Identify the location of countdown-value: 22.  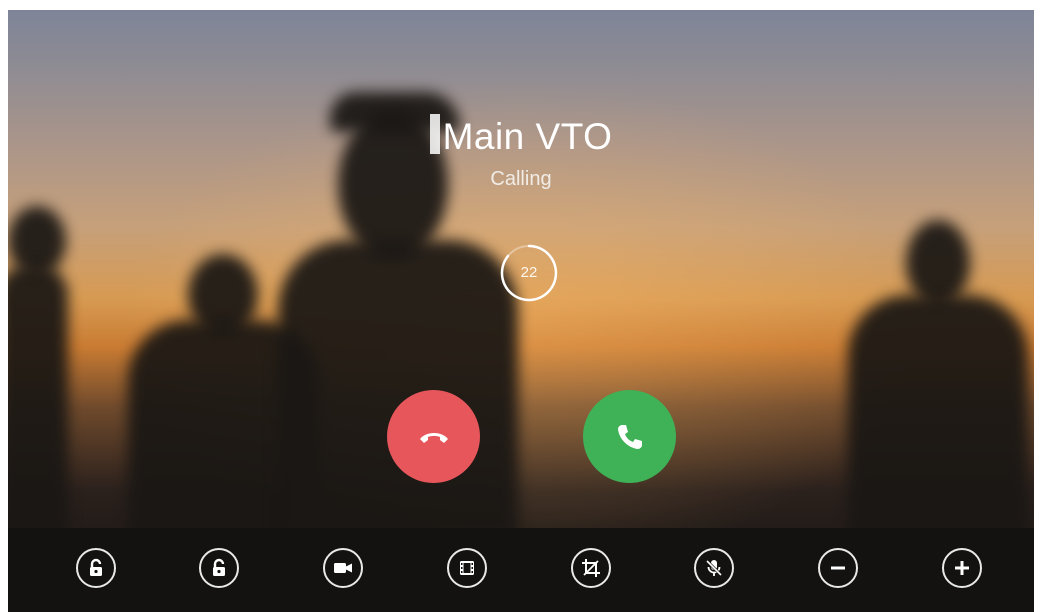
(529, 272).